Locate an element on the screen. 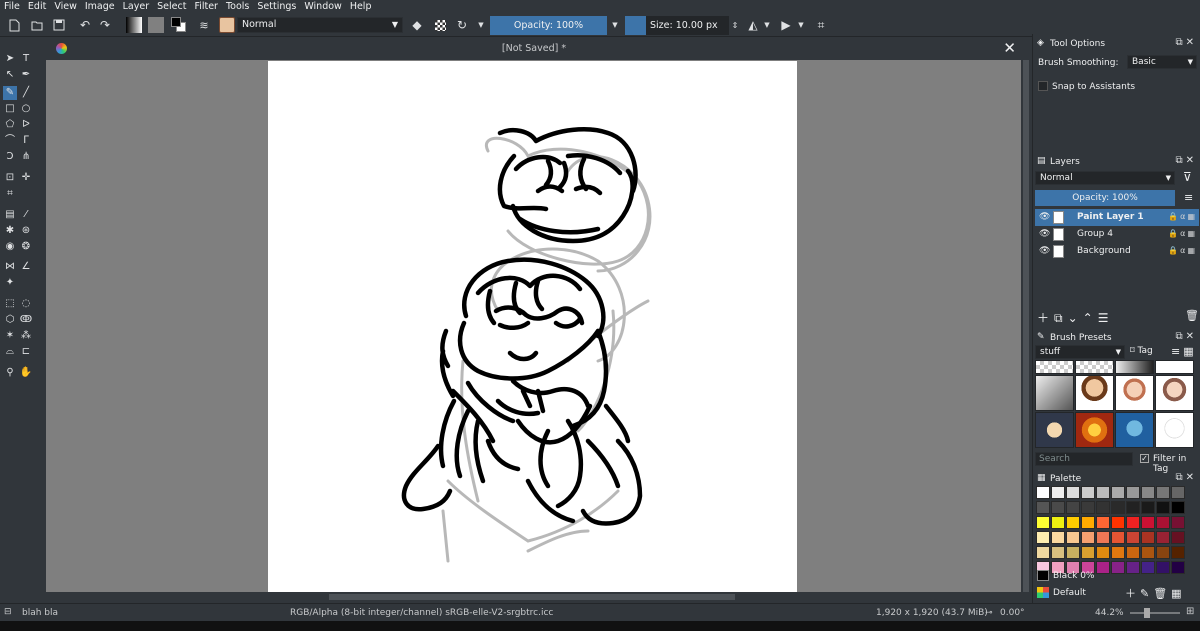 Image resolution: width=1200 pixels, height=631 pixels. scroll-thumb is located at coordinates (532, 597).